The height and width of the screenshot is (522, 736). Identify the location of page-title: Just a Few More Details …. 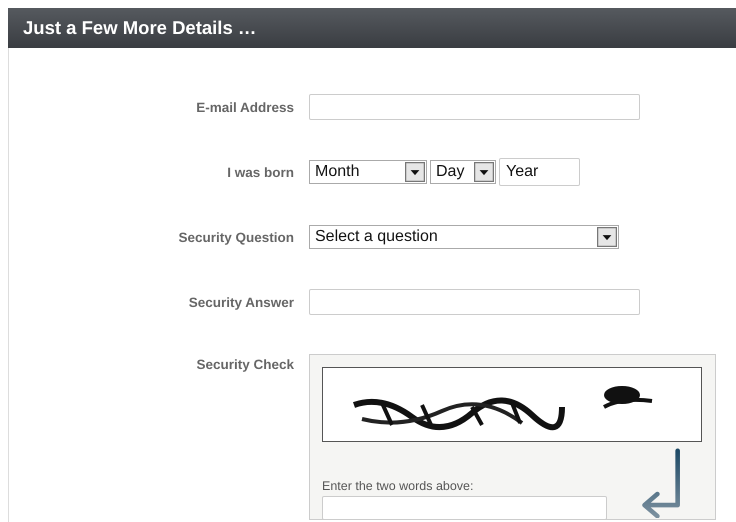
(139, 28).